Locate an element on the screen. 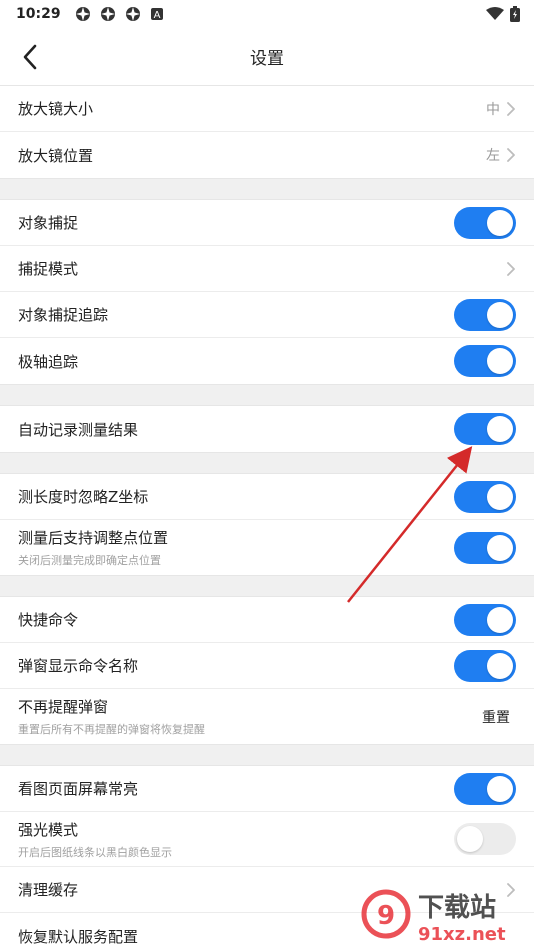  settings-group: 测长度时忽略Z坐标测量后支持调整点位置关闭后测量完成即确定点位置 is located at coordinates (267, 524).